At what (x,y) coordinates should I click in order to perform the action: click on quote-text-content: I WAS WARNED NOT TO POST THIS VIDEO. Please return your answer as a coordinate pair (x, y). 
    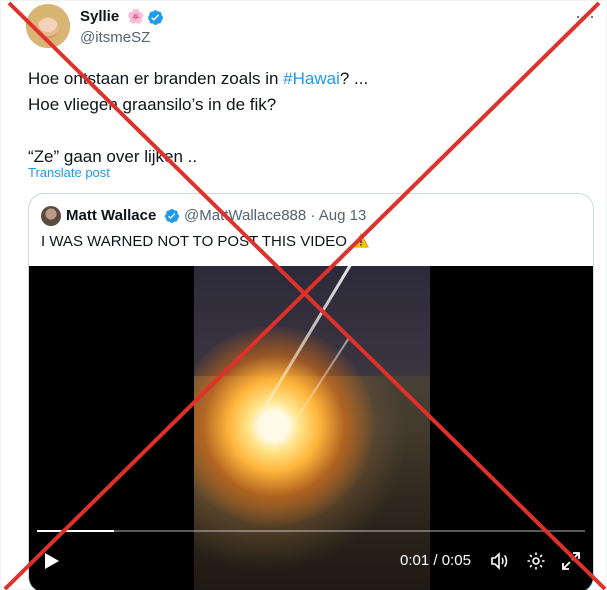
    Looking at the image, I should click on (194, 241).